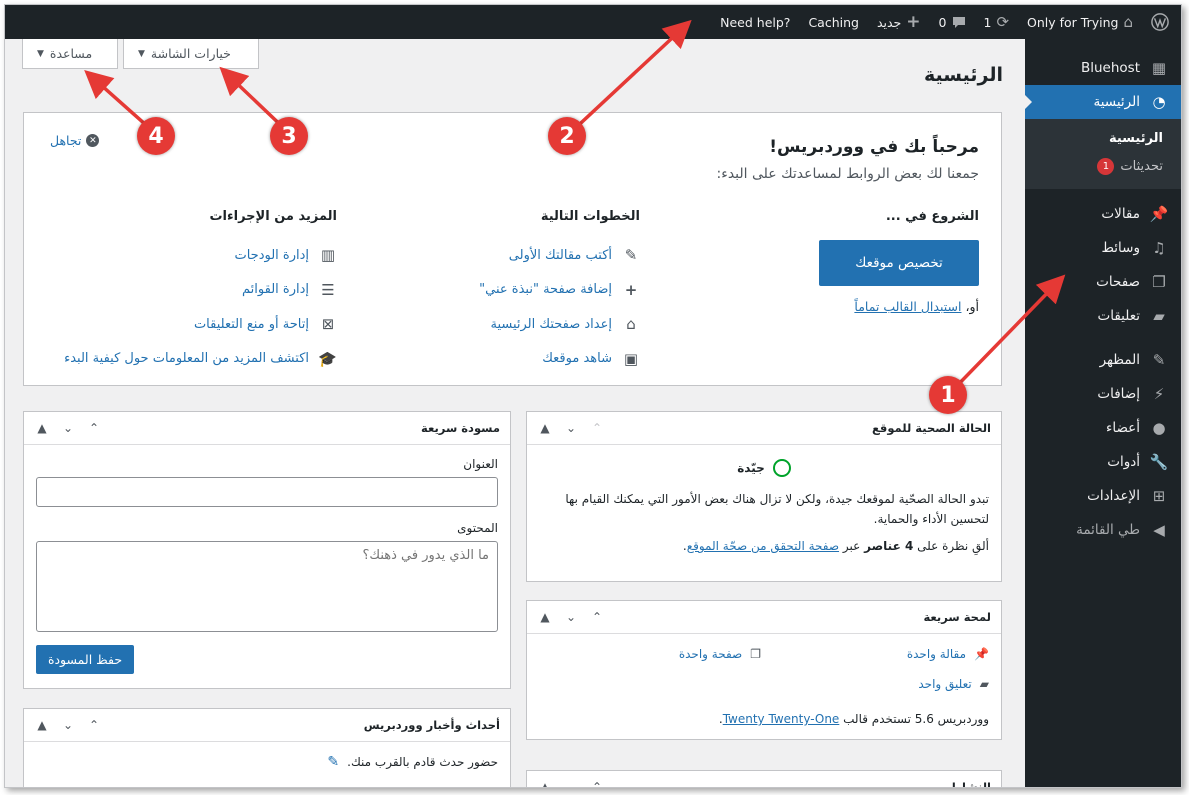 This screenshot has height=795, width=1189. I want to click on sidebar-item-settings: ⊞ الإعدادات, so click(1103, 496).